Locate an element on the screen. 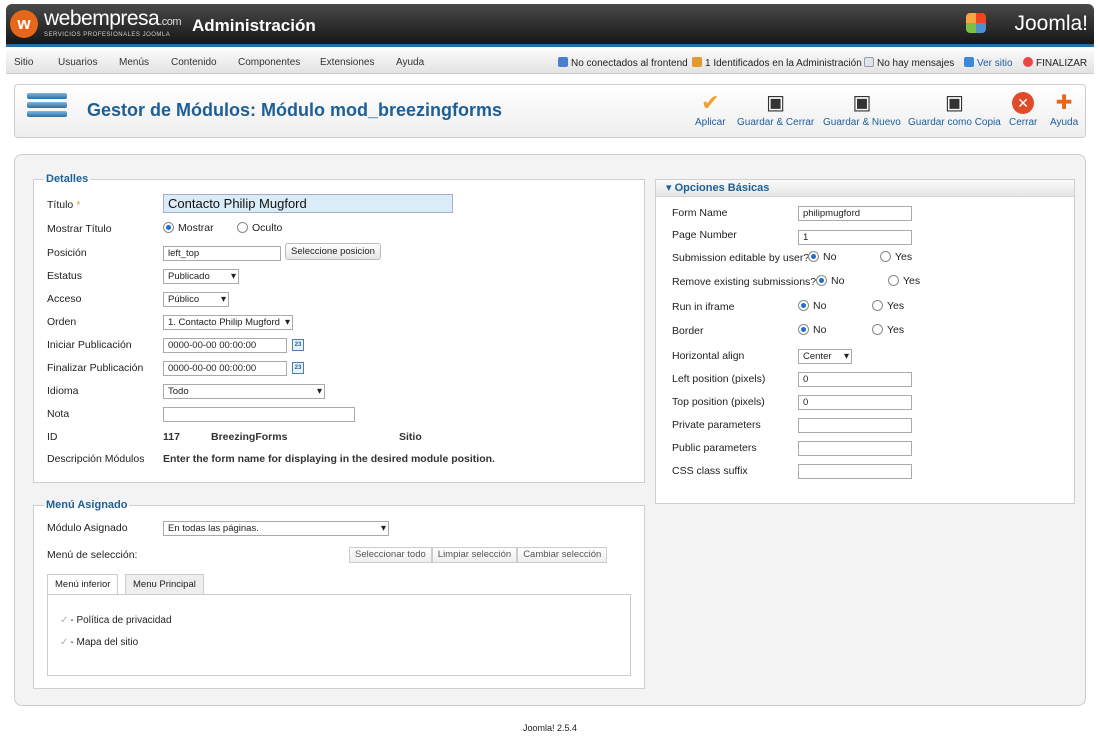 The width and height of the screenshot is (1100, 742). title-input: Contacto Philip Mugford is located at coordinates (308, 203).